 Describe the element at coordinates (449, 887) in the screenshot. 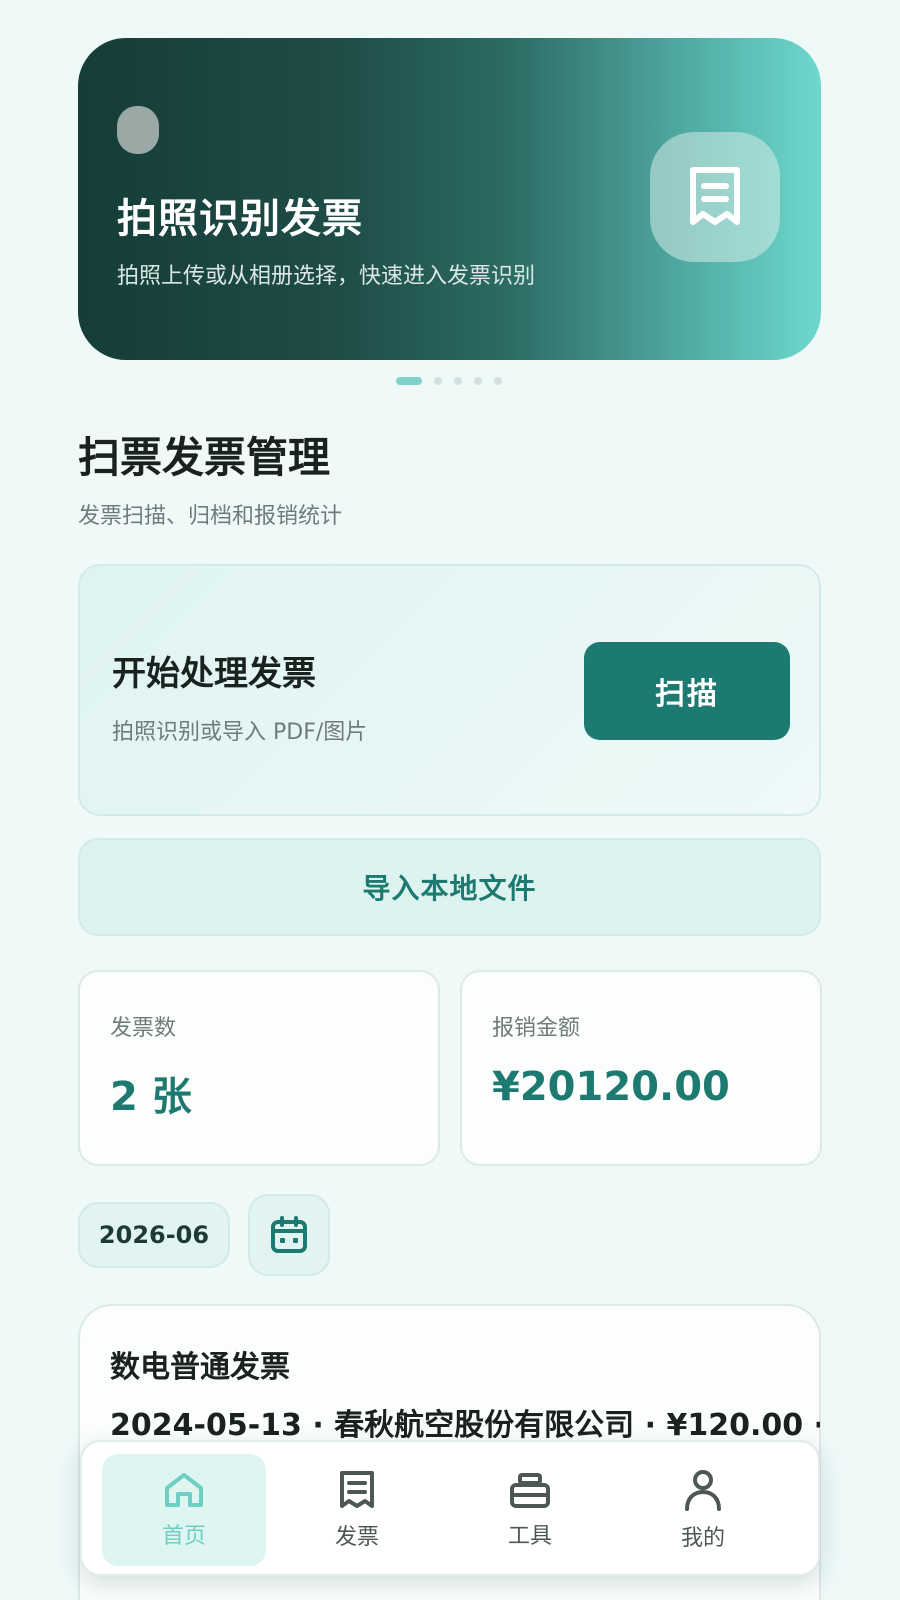

I see `import-local-file-button: 导入本地文件` at that location.